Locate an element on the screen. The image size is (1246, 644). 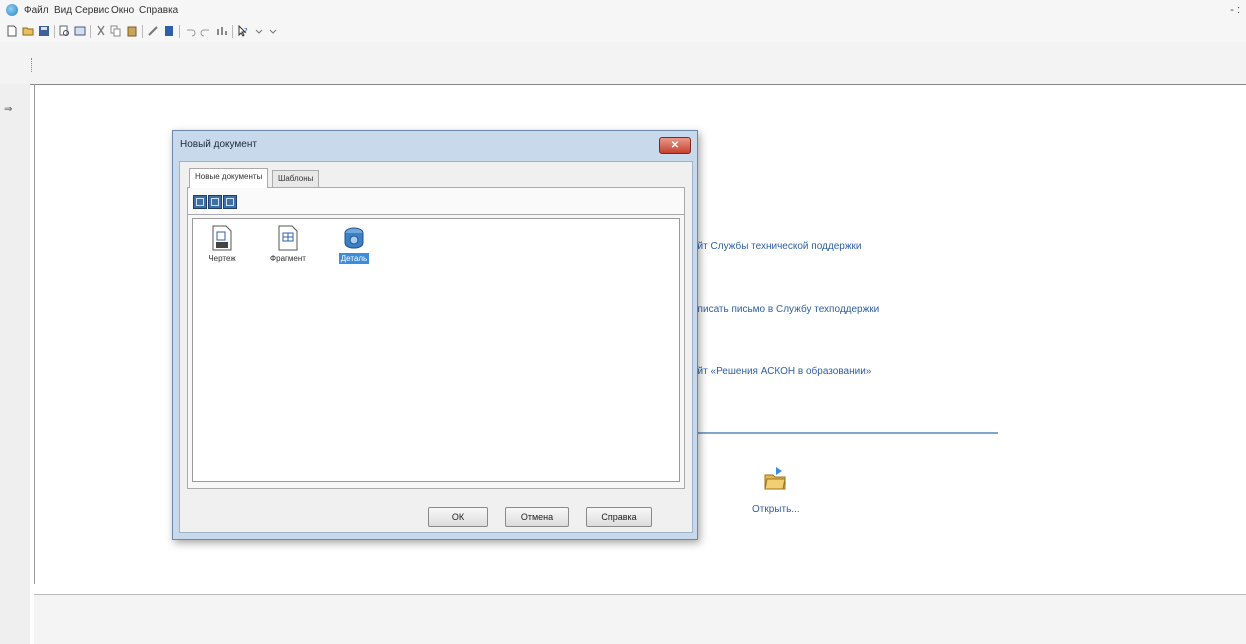
secondary-toolbar is located at coordinates (623, 63).